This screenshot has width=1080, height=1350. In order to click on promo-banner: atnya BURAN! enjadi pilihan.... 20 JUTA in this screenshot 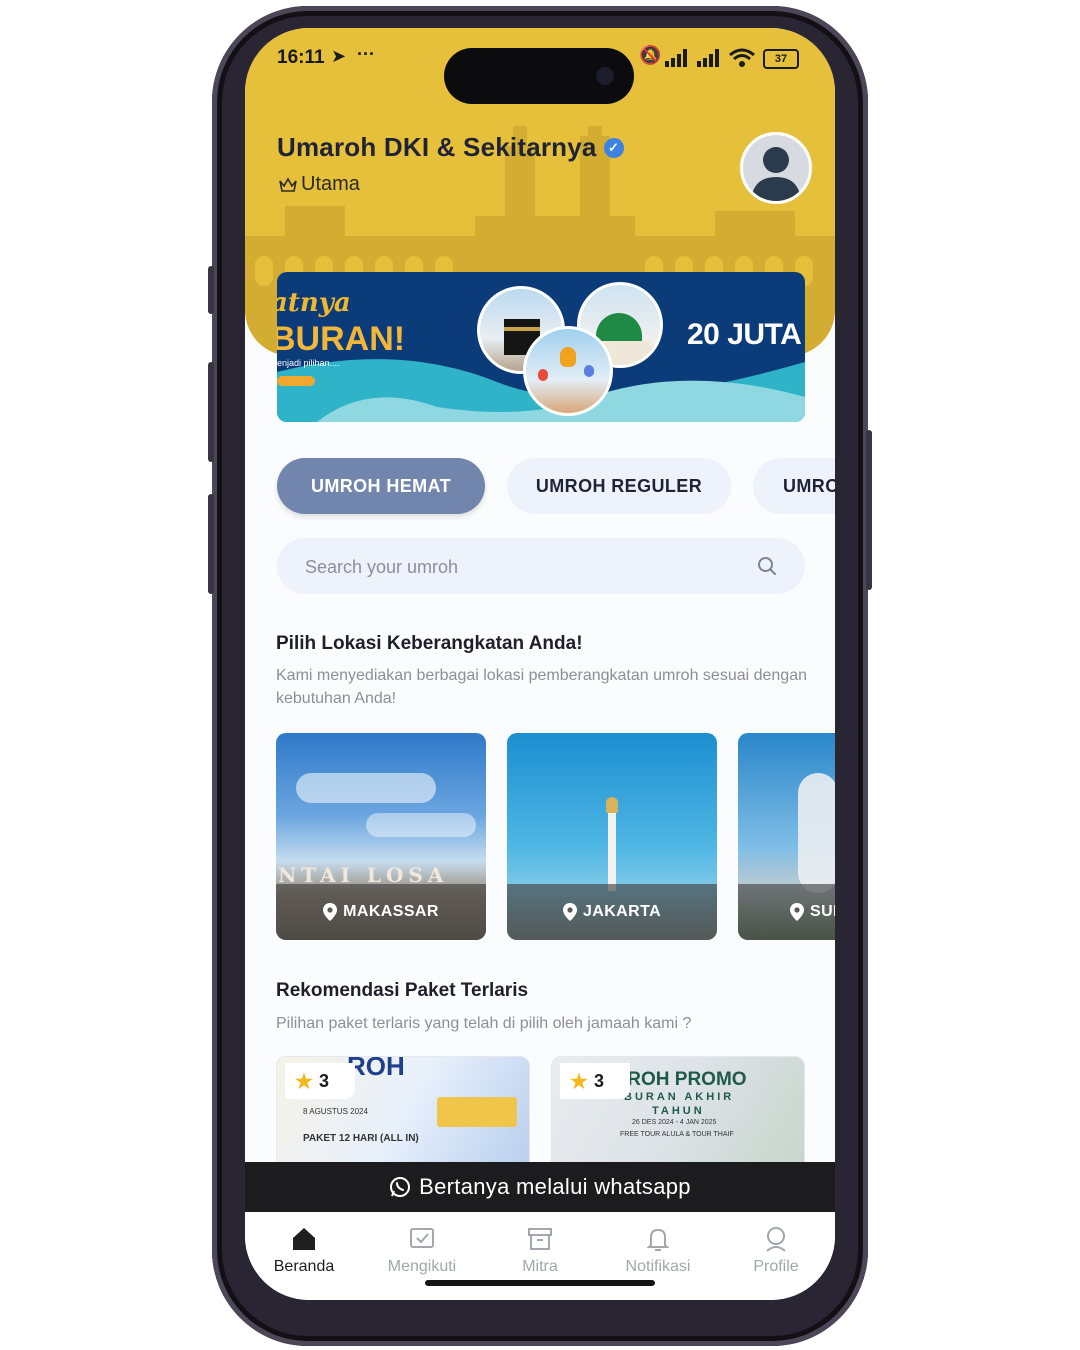, I will do `click(541, 347)`.